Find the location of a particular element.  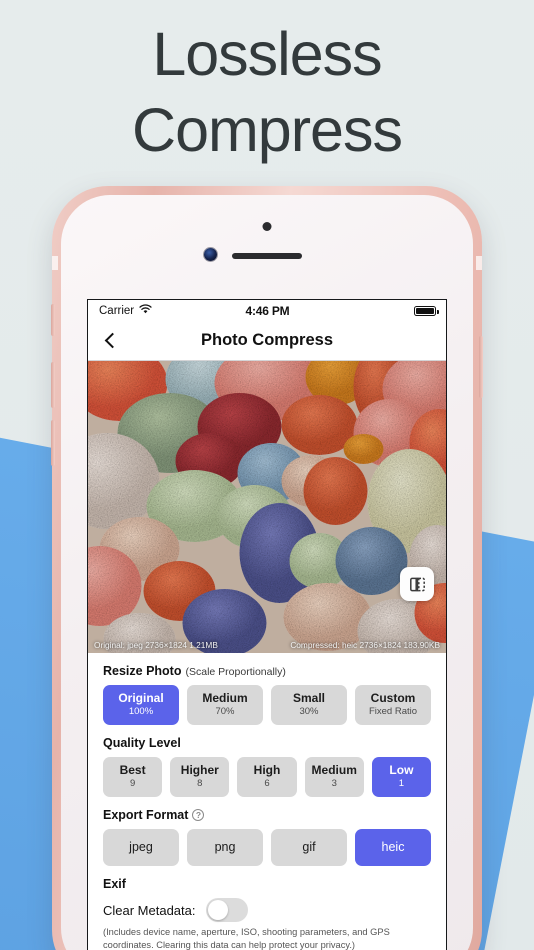

phone-mute-switch is located at coordinates (53, 320).